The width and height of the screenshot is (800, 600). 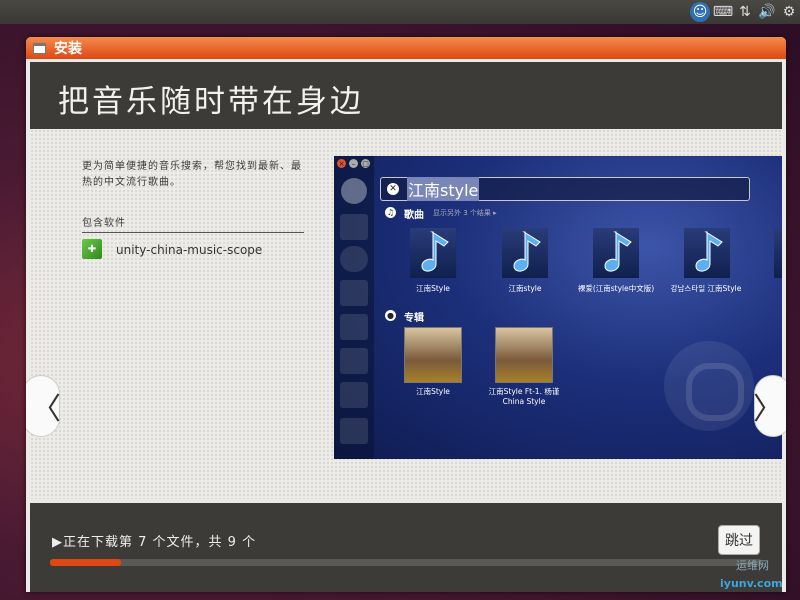 I want to click on progress-bar, so click(x=406, y=562).